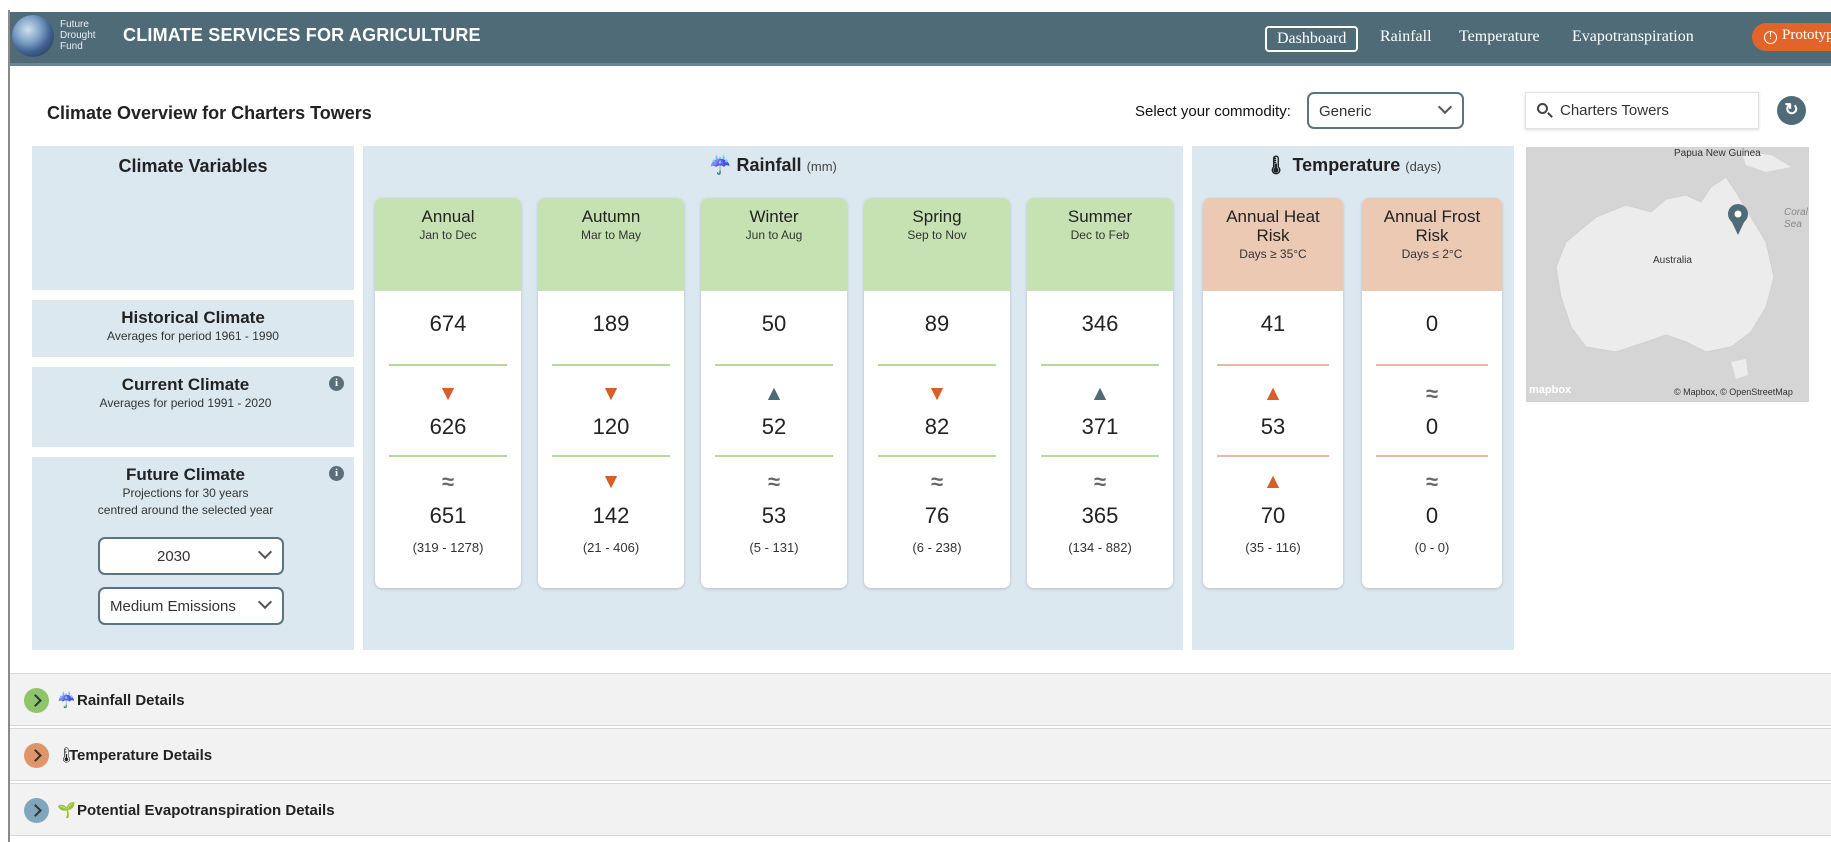 The image size is (1831, 842). What do you see at coordinates (774, 216) in the screenshot?
I see `card-name: Winter` at bounding box center [774, 216].